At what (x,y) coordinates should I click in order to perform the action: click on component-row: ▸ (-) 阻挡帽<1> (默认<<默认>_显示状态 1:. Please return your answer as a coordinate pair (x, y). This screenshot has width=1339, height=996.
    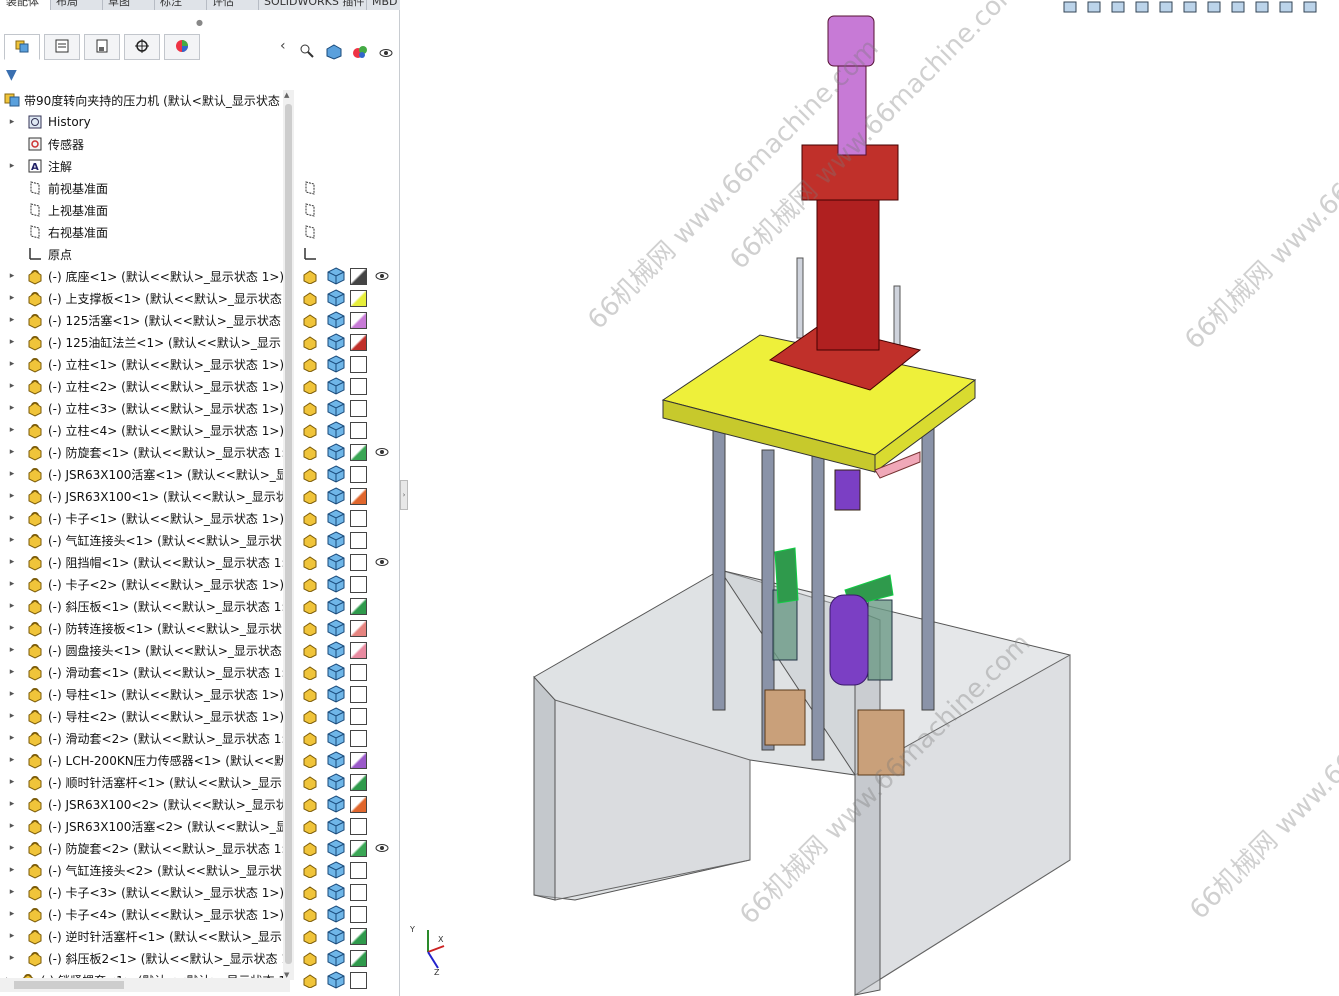
    Looking at the image, I should click on (145, 562).